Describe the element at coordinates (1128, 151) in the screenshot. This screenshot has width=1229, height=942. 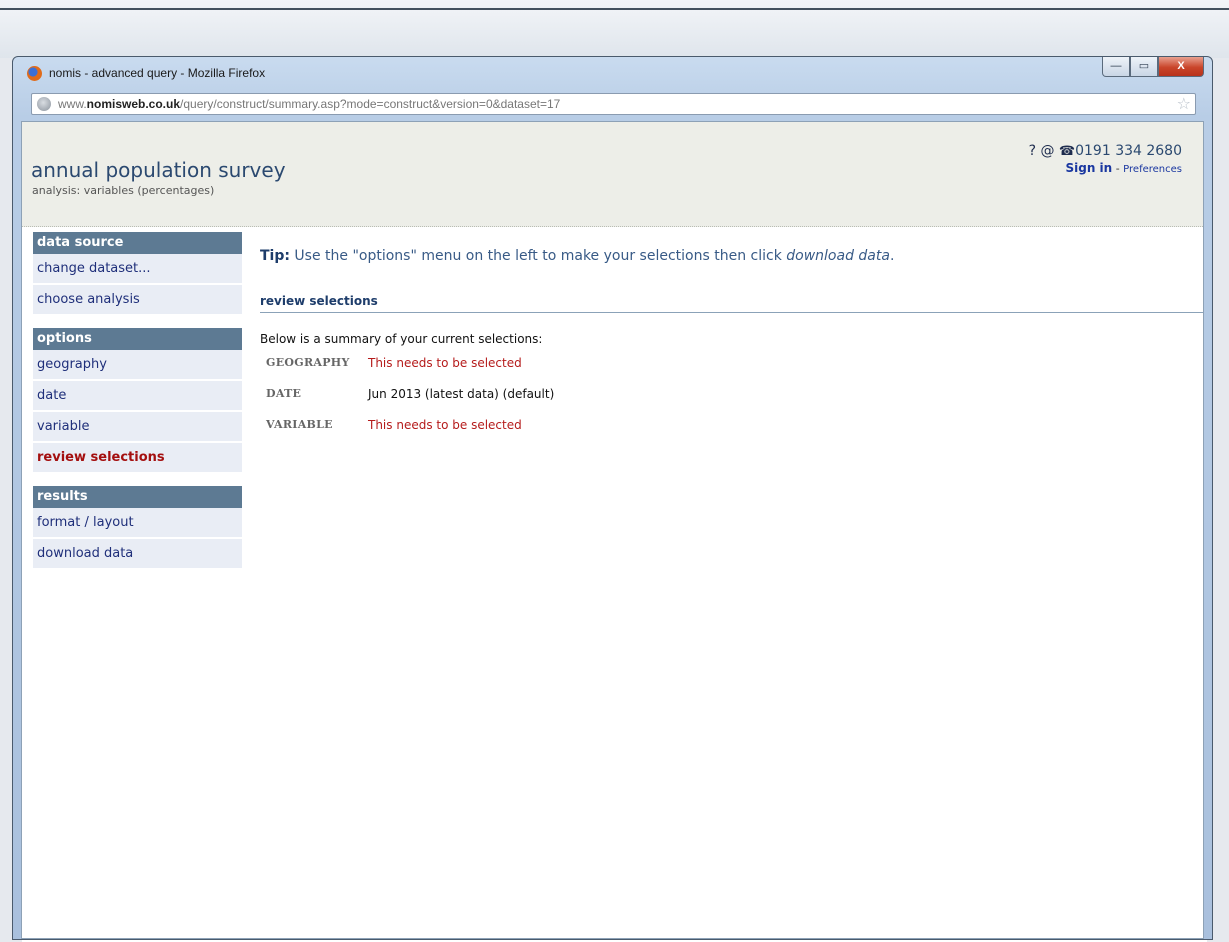
I see `phone-number: 0191 334 2680` at that location.